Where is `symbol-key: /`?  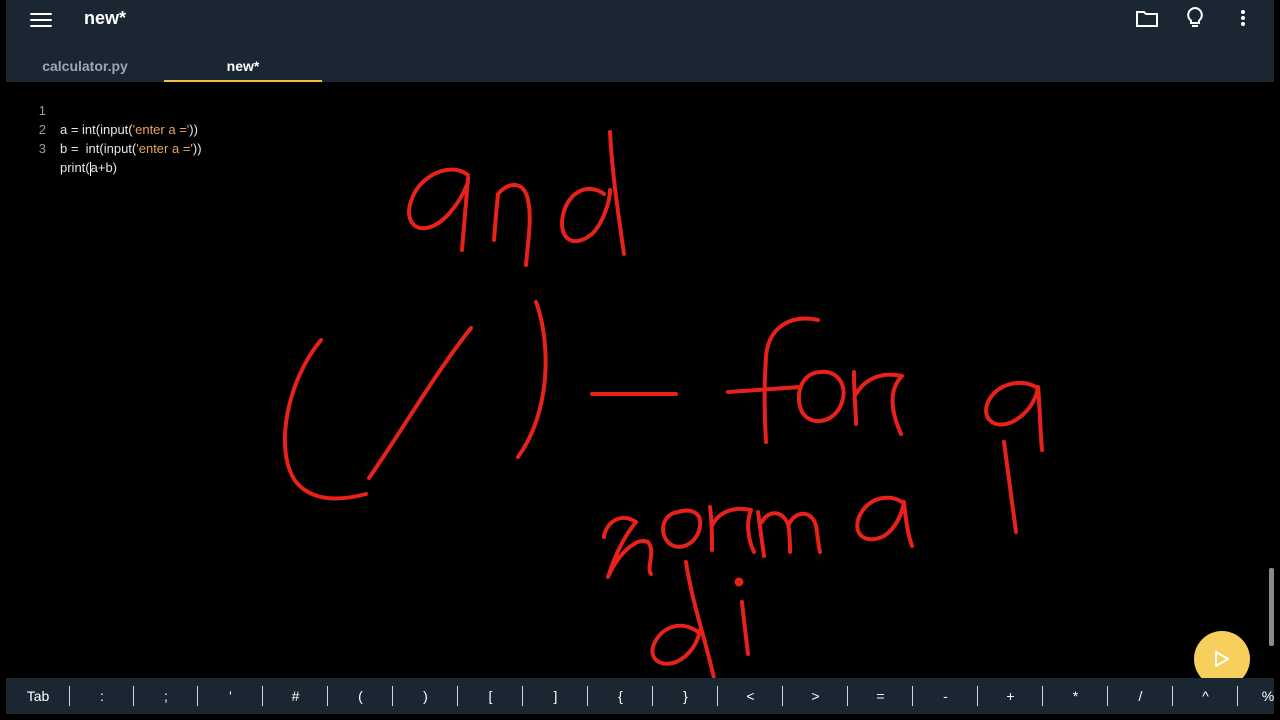
symbol-key: / is located at coordinates (1140, 696).